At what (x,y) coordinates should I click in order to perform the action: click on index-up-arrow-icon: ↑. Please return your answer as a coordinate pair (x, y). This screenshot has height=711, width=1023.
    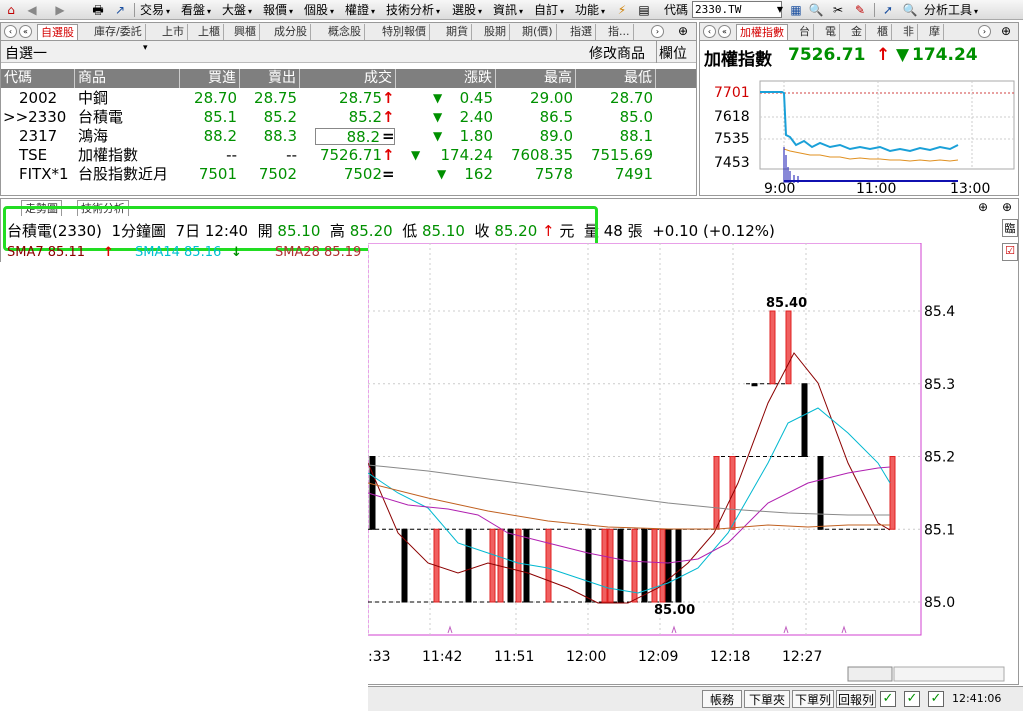
    Looking at the image, I should click on (883, 55).